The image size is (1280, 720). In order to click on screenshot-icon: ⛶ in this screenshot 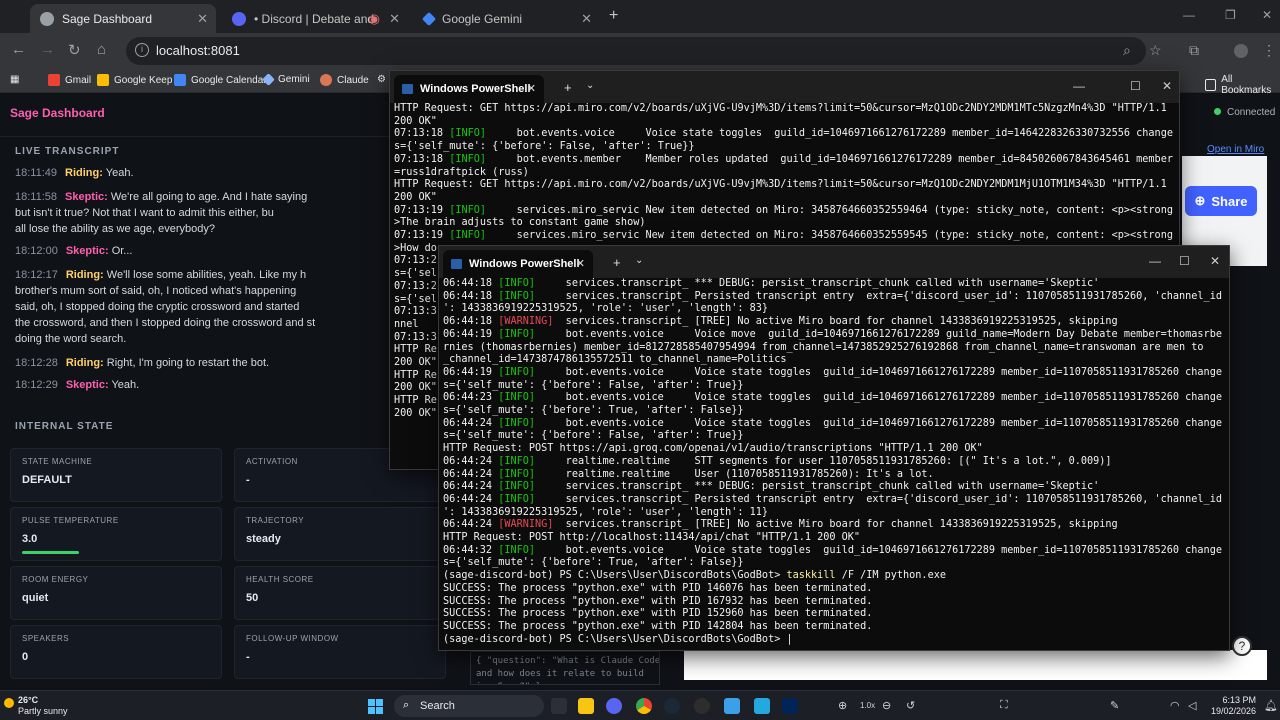, I will do `click(1004, 705)`.